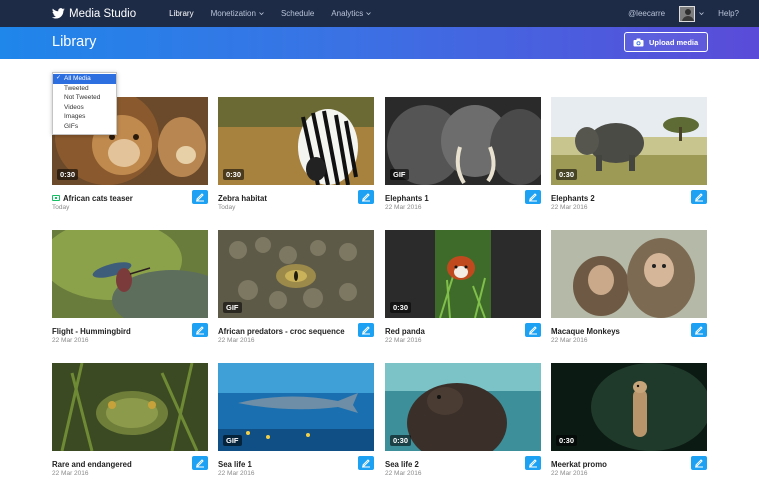 This screenshot has height=500, width=759. I want to click on filter-option-tweeted: Tweeted, so click(84, 89).